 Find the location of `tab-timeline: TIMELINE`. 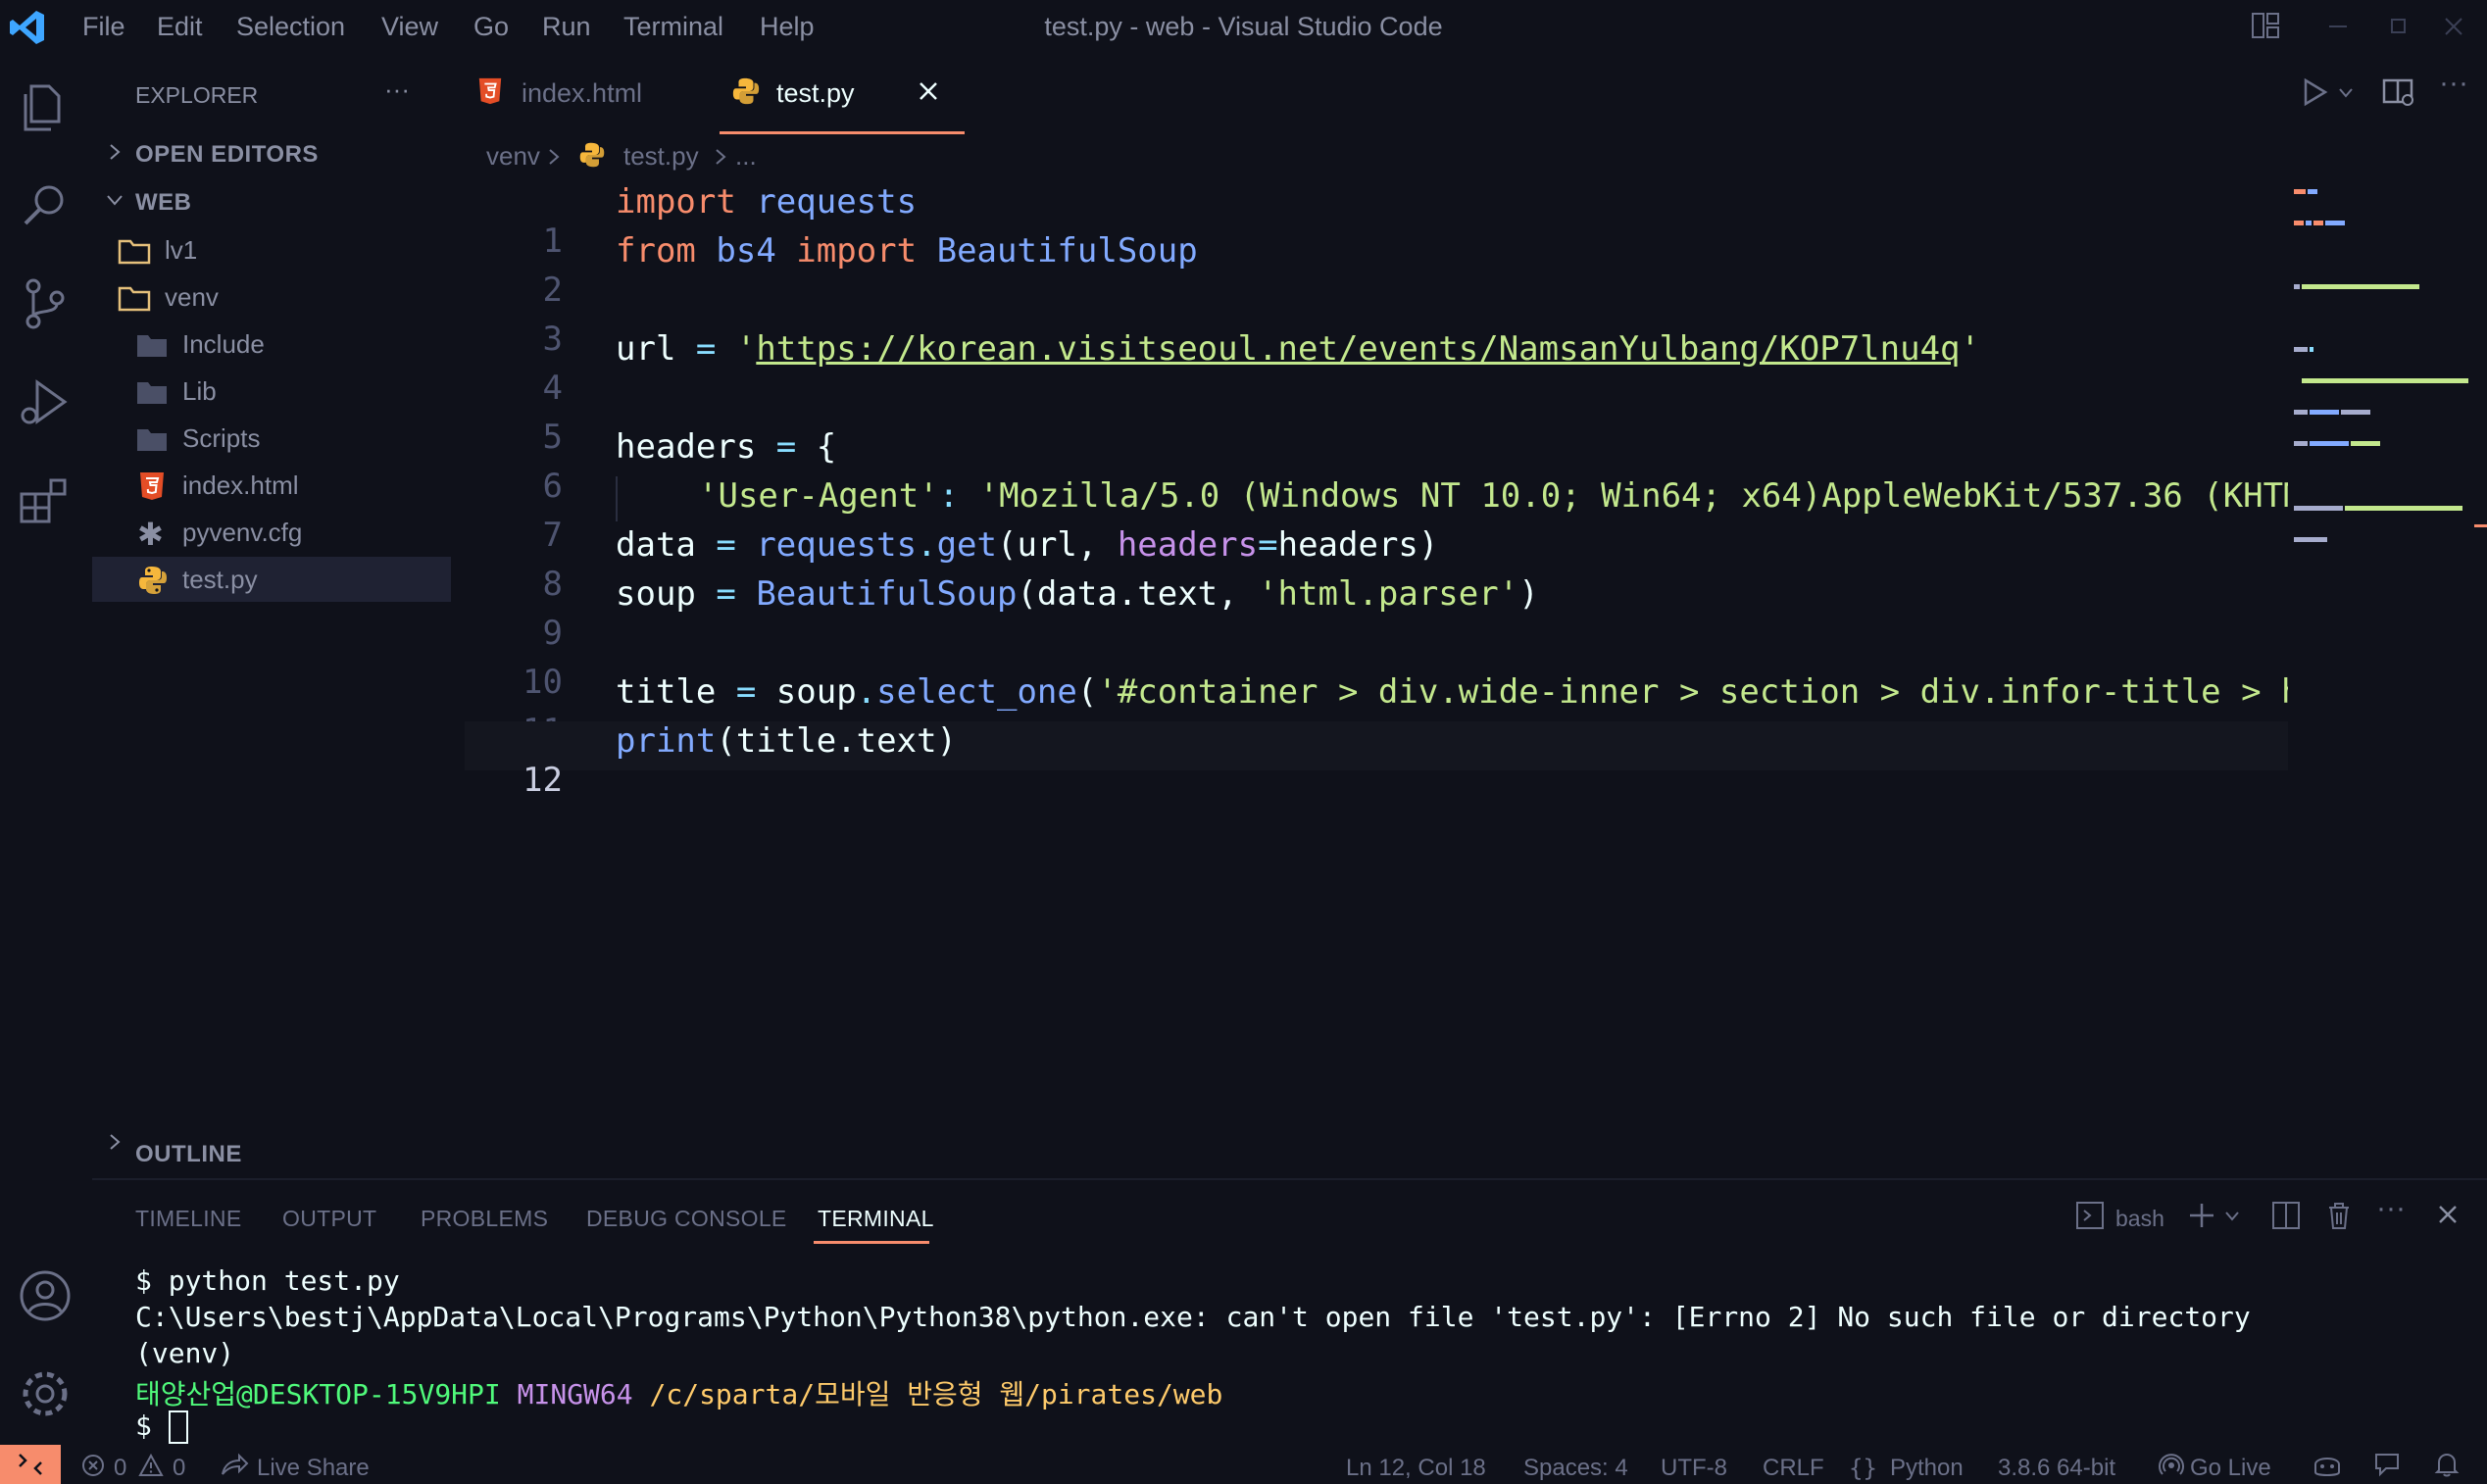

tab-timeline: TIMELINE is located at coordinates (188, 1219).